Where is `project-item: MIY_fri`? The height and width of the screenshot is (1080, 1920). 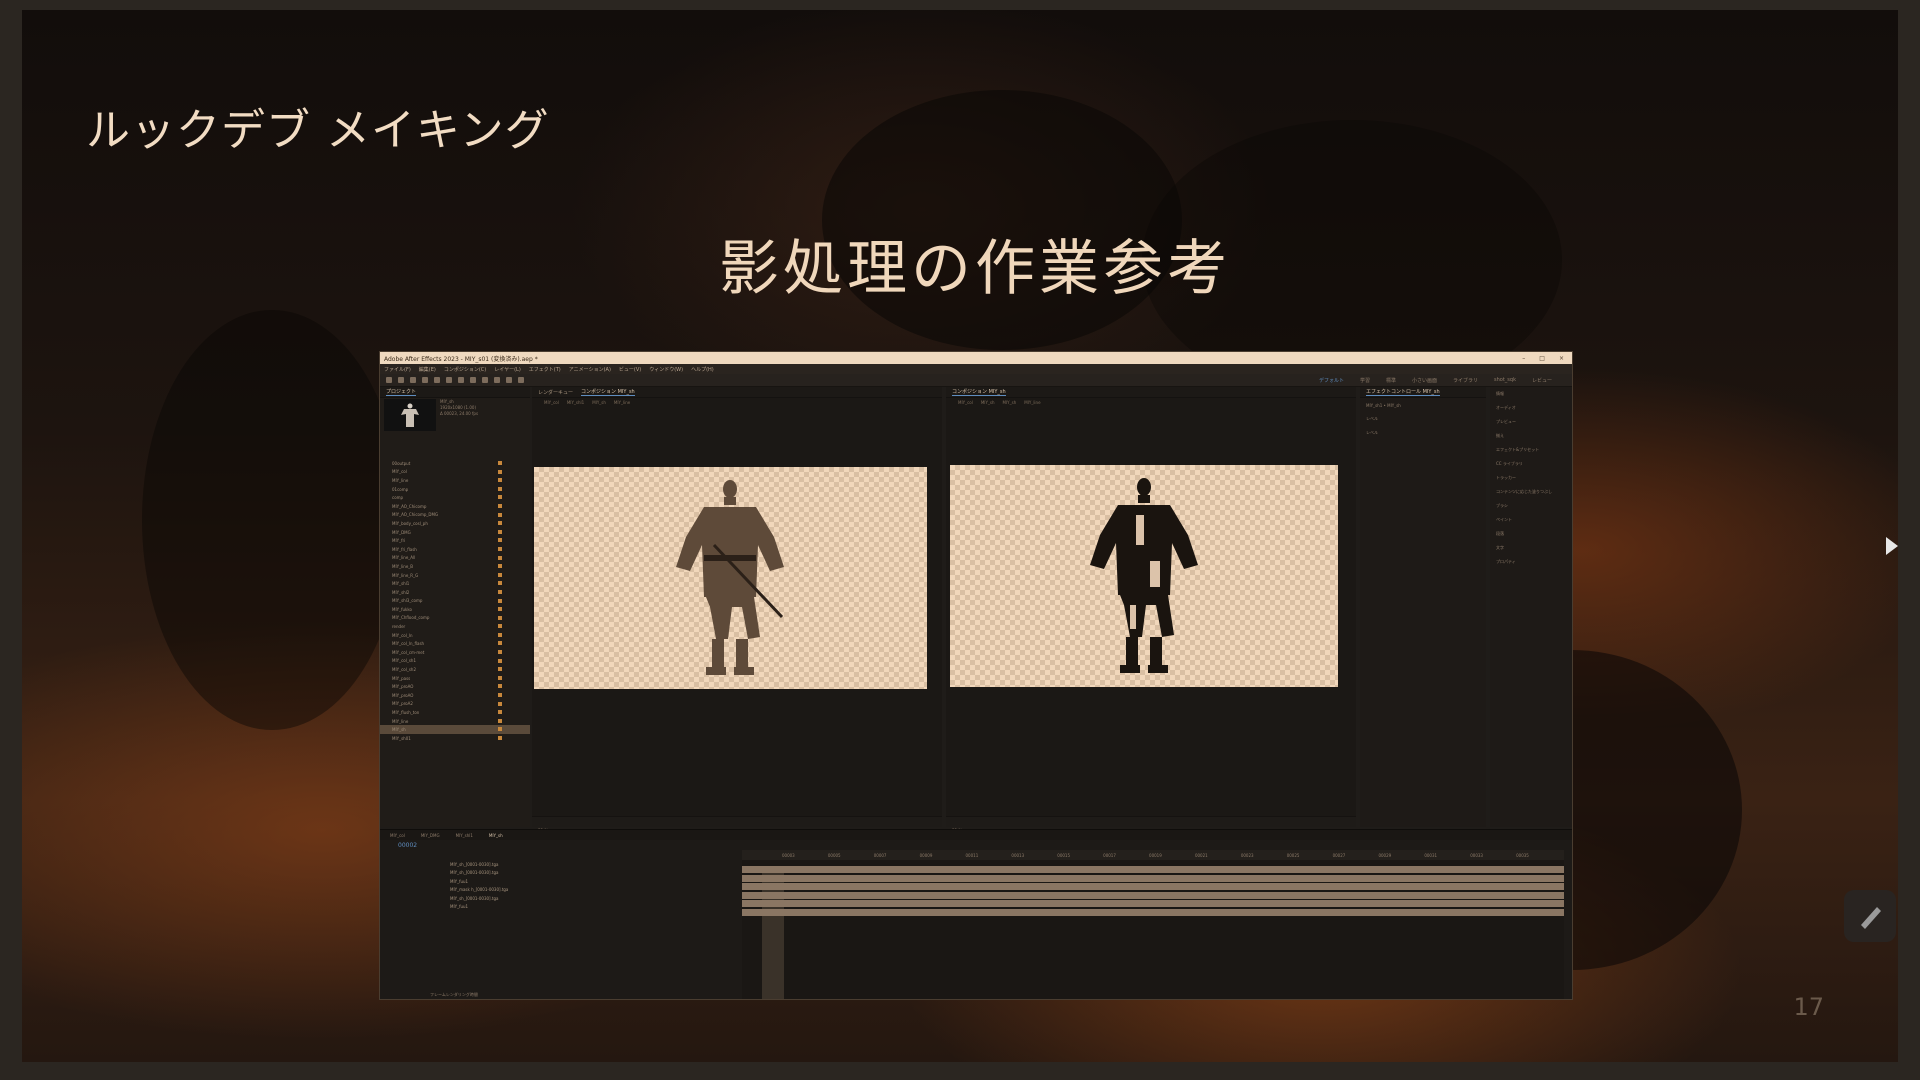
project-item: MIY_fri is located at coordinates (455, 540).